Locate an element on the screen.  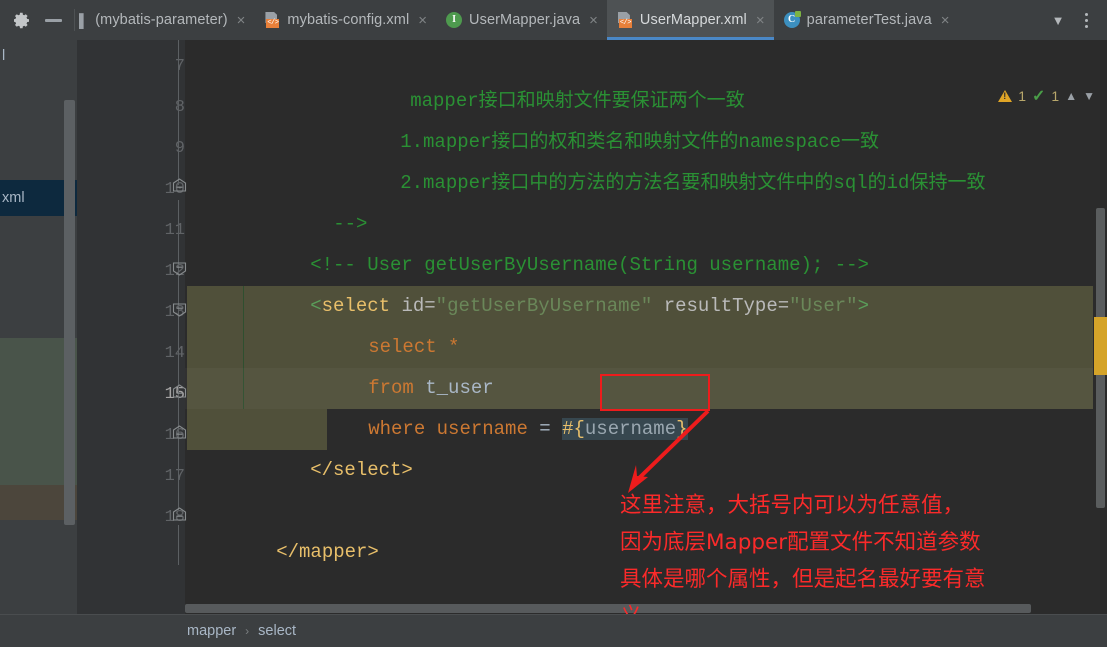
editor-marker-track is located at coordinates (1100, 343).